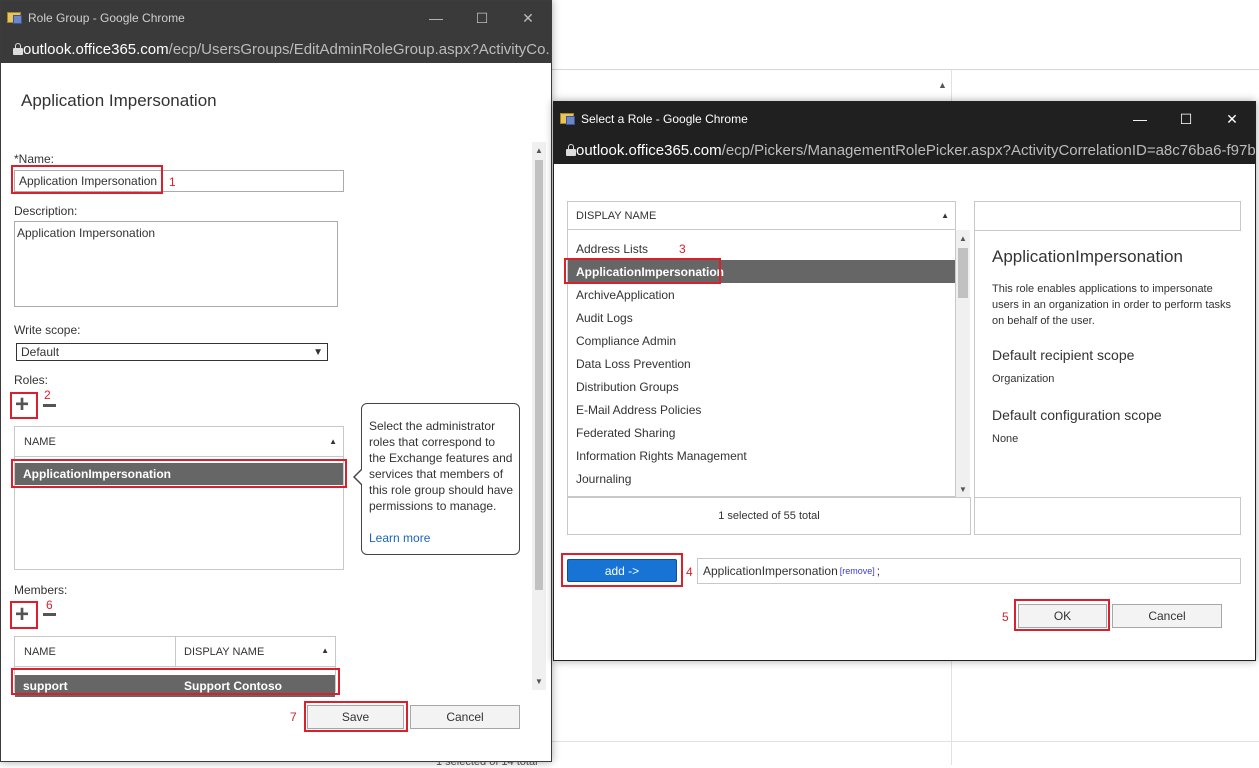  I want to click on list-item: Audit Logs, so click(761, 317).